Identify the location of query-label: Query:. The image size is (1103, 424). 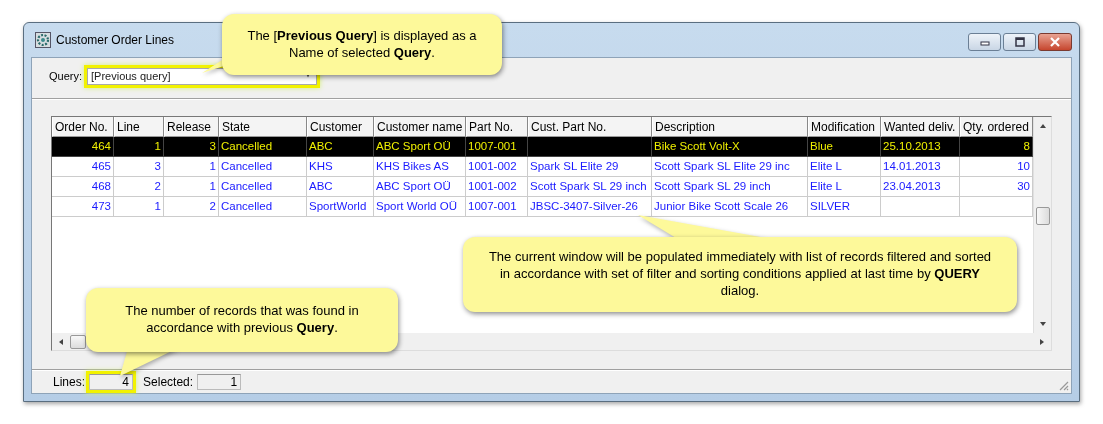
(65, 76).